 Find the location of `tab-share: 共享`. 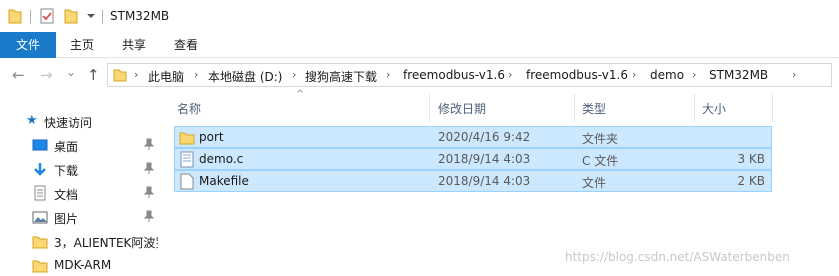

tab-share: 共享 is located at coordinates (134, 45).